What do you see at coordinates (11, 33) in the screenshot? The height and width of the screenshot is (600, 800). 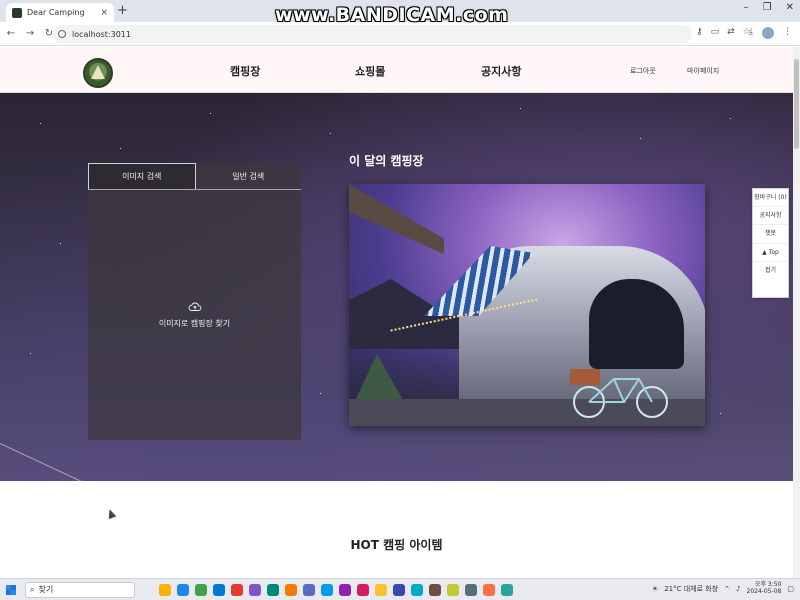 I see `back-button: ←` at bounding box center [11, 33].